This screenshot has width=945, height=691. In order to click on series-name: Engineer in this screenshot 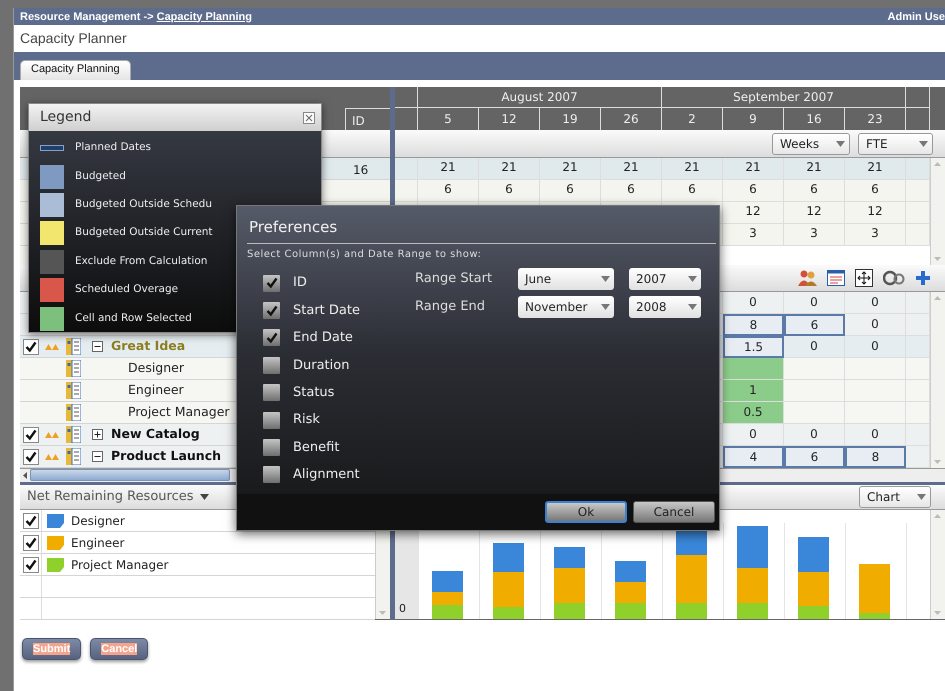, I will do `click(97, 543)`.